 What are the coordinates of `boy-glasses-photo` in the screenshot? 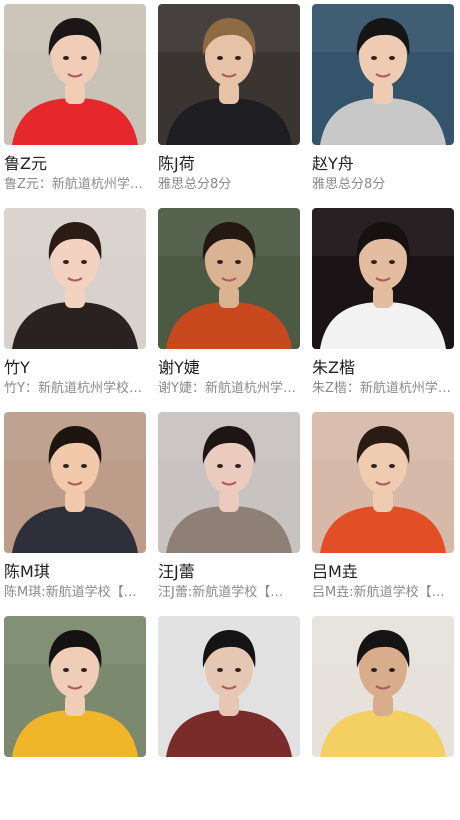 It's located at (383, 74).